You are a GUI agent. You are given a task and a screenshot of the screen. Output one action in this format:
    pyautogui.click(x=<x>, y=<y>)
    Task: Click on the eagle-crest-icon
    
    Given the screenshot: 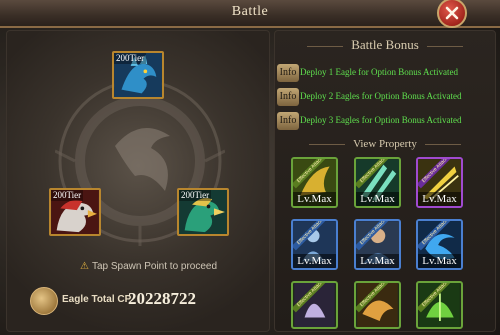 What is the action you would take?
    pyautogui.click(x=44, y=301)
    